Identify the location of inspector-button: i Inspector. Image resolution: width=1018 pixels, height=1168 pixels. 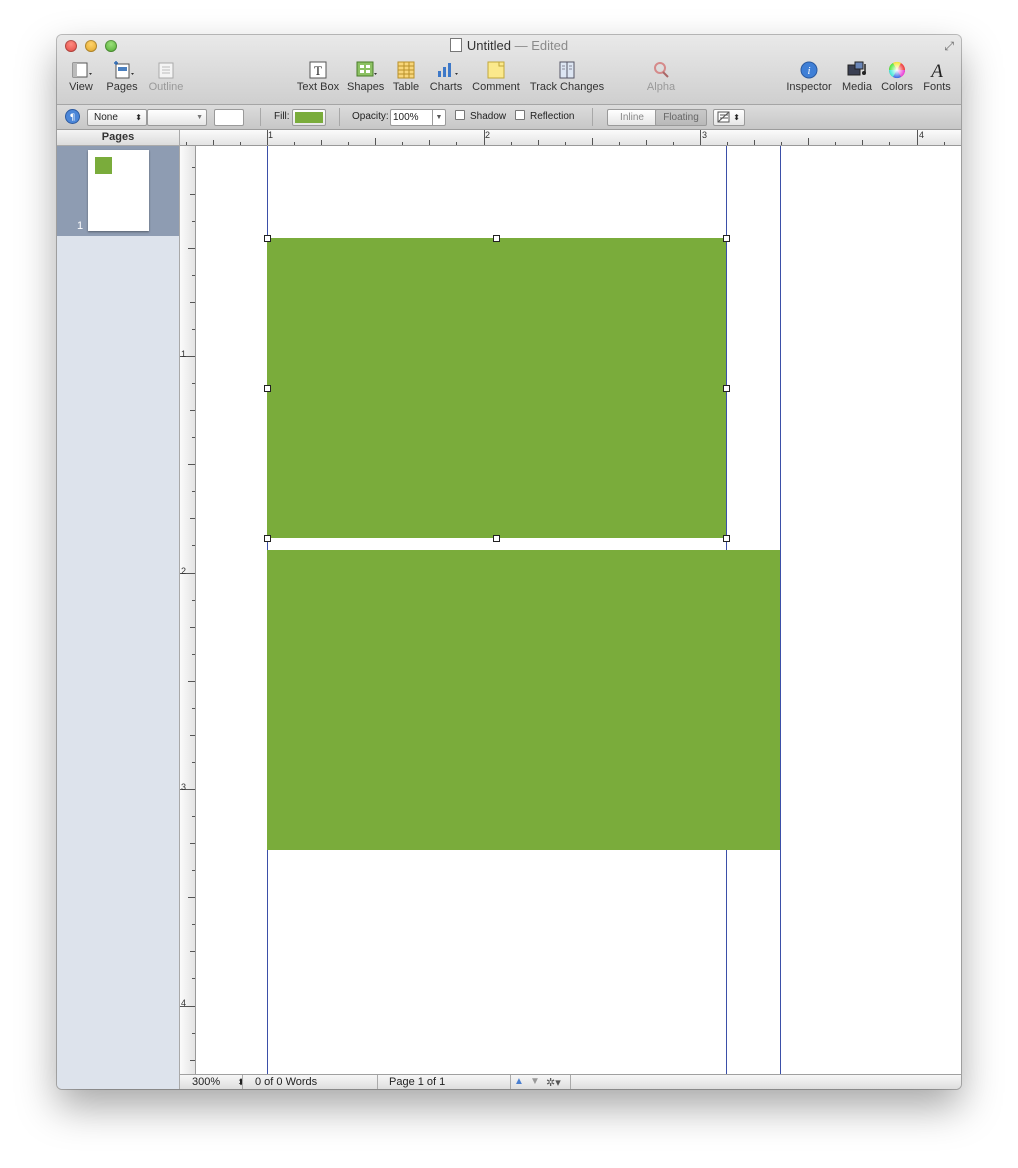
(809, 77).